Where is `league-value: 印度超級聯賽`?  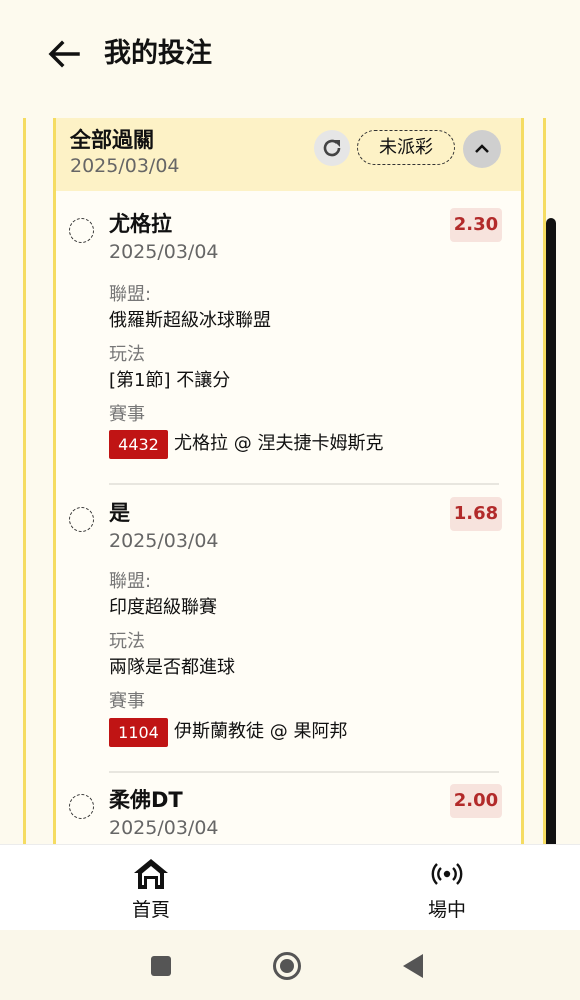 league-value: 印度超級聯賽 is located at coordinates (163, 607).